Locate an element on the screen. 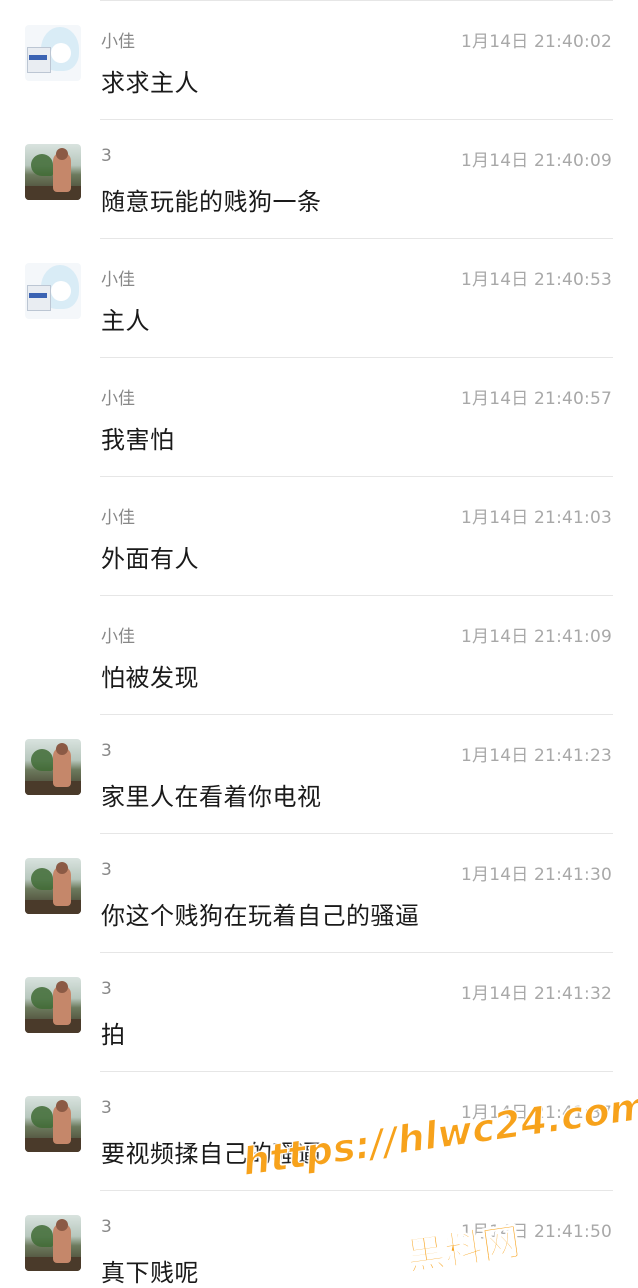 The image size is (638, 1288). chat-message-row: 3 1月14日 21:41:37 要视频揉自己的骚逼 is located at coordinates (319, 1130).